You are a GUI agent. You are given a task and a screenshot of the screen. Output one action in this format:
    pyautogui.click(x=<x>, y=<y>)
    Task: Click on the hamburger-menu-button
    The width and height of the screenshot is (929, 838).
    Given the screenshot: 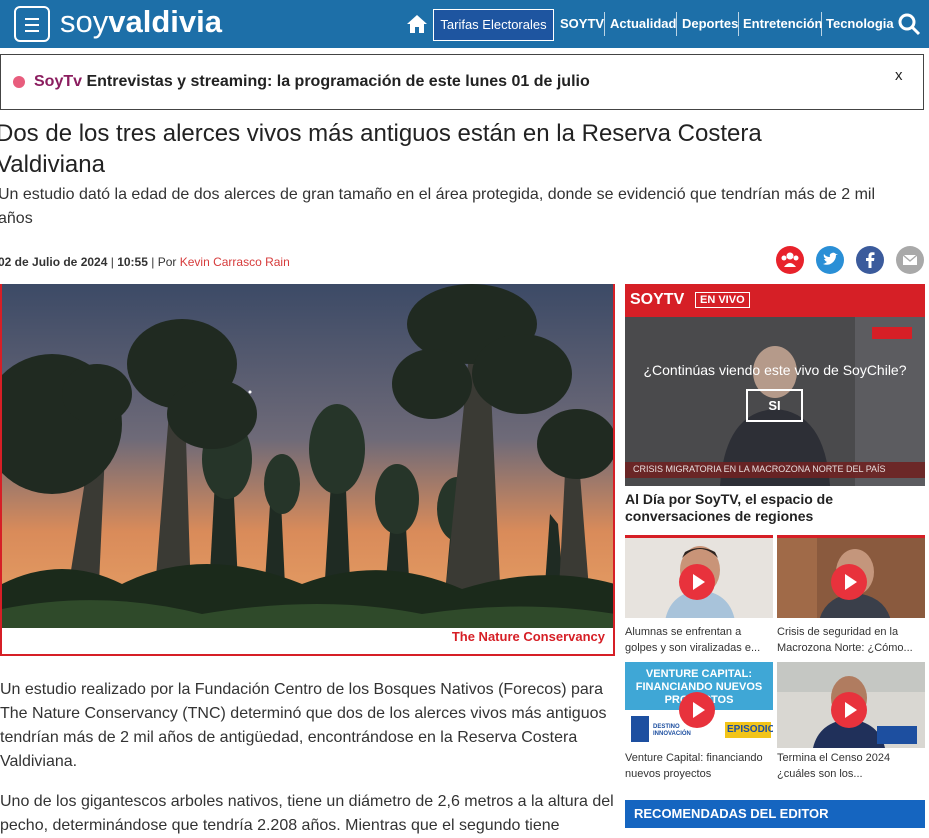 What is the action you would take?
    pyautogui.click(x=32, y=24)
    